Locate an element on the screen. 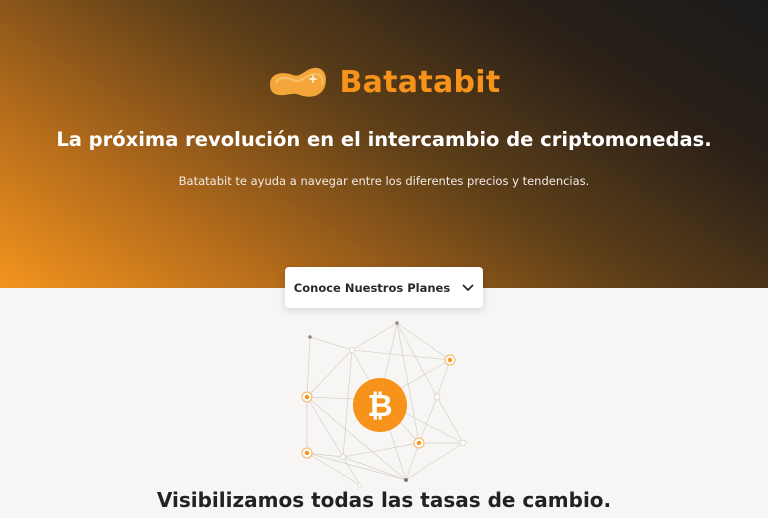 This screenshot has height=518, width=768. chevron-down-icon is located at coordinates (468, 287).